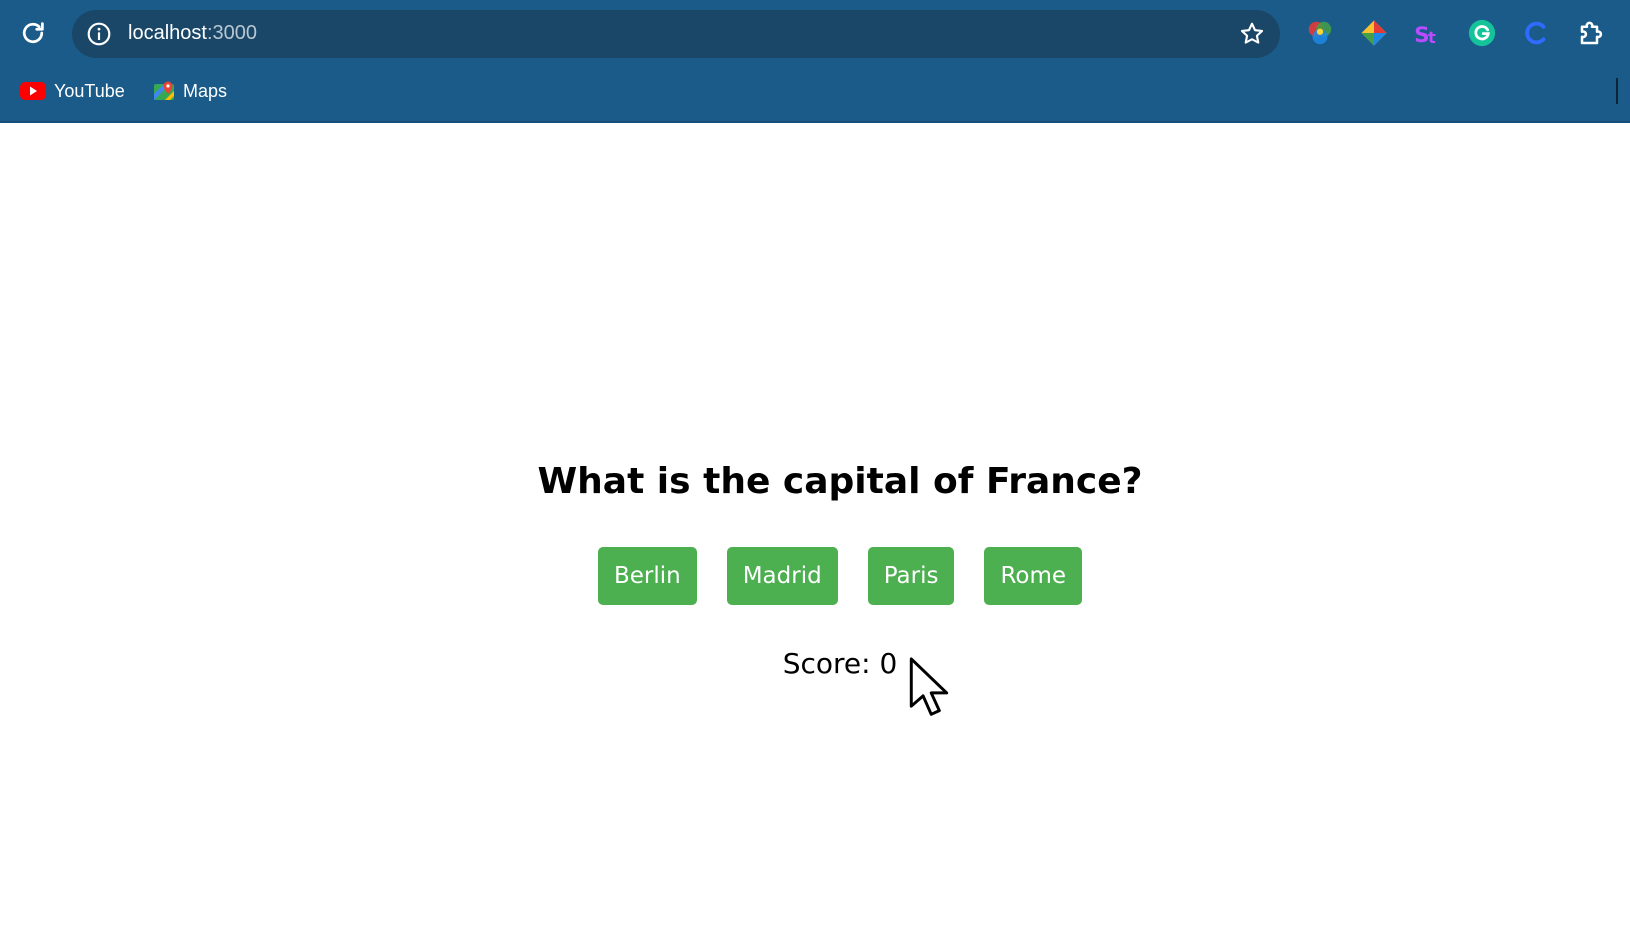 The width and height of the screenshot is (1630, 928). I want to click on bookmark-label: YouTube, so click(89, 90).